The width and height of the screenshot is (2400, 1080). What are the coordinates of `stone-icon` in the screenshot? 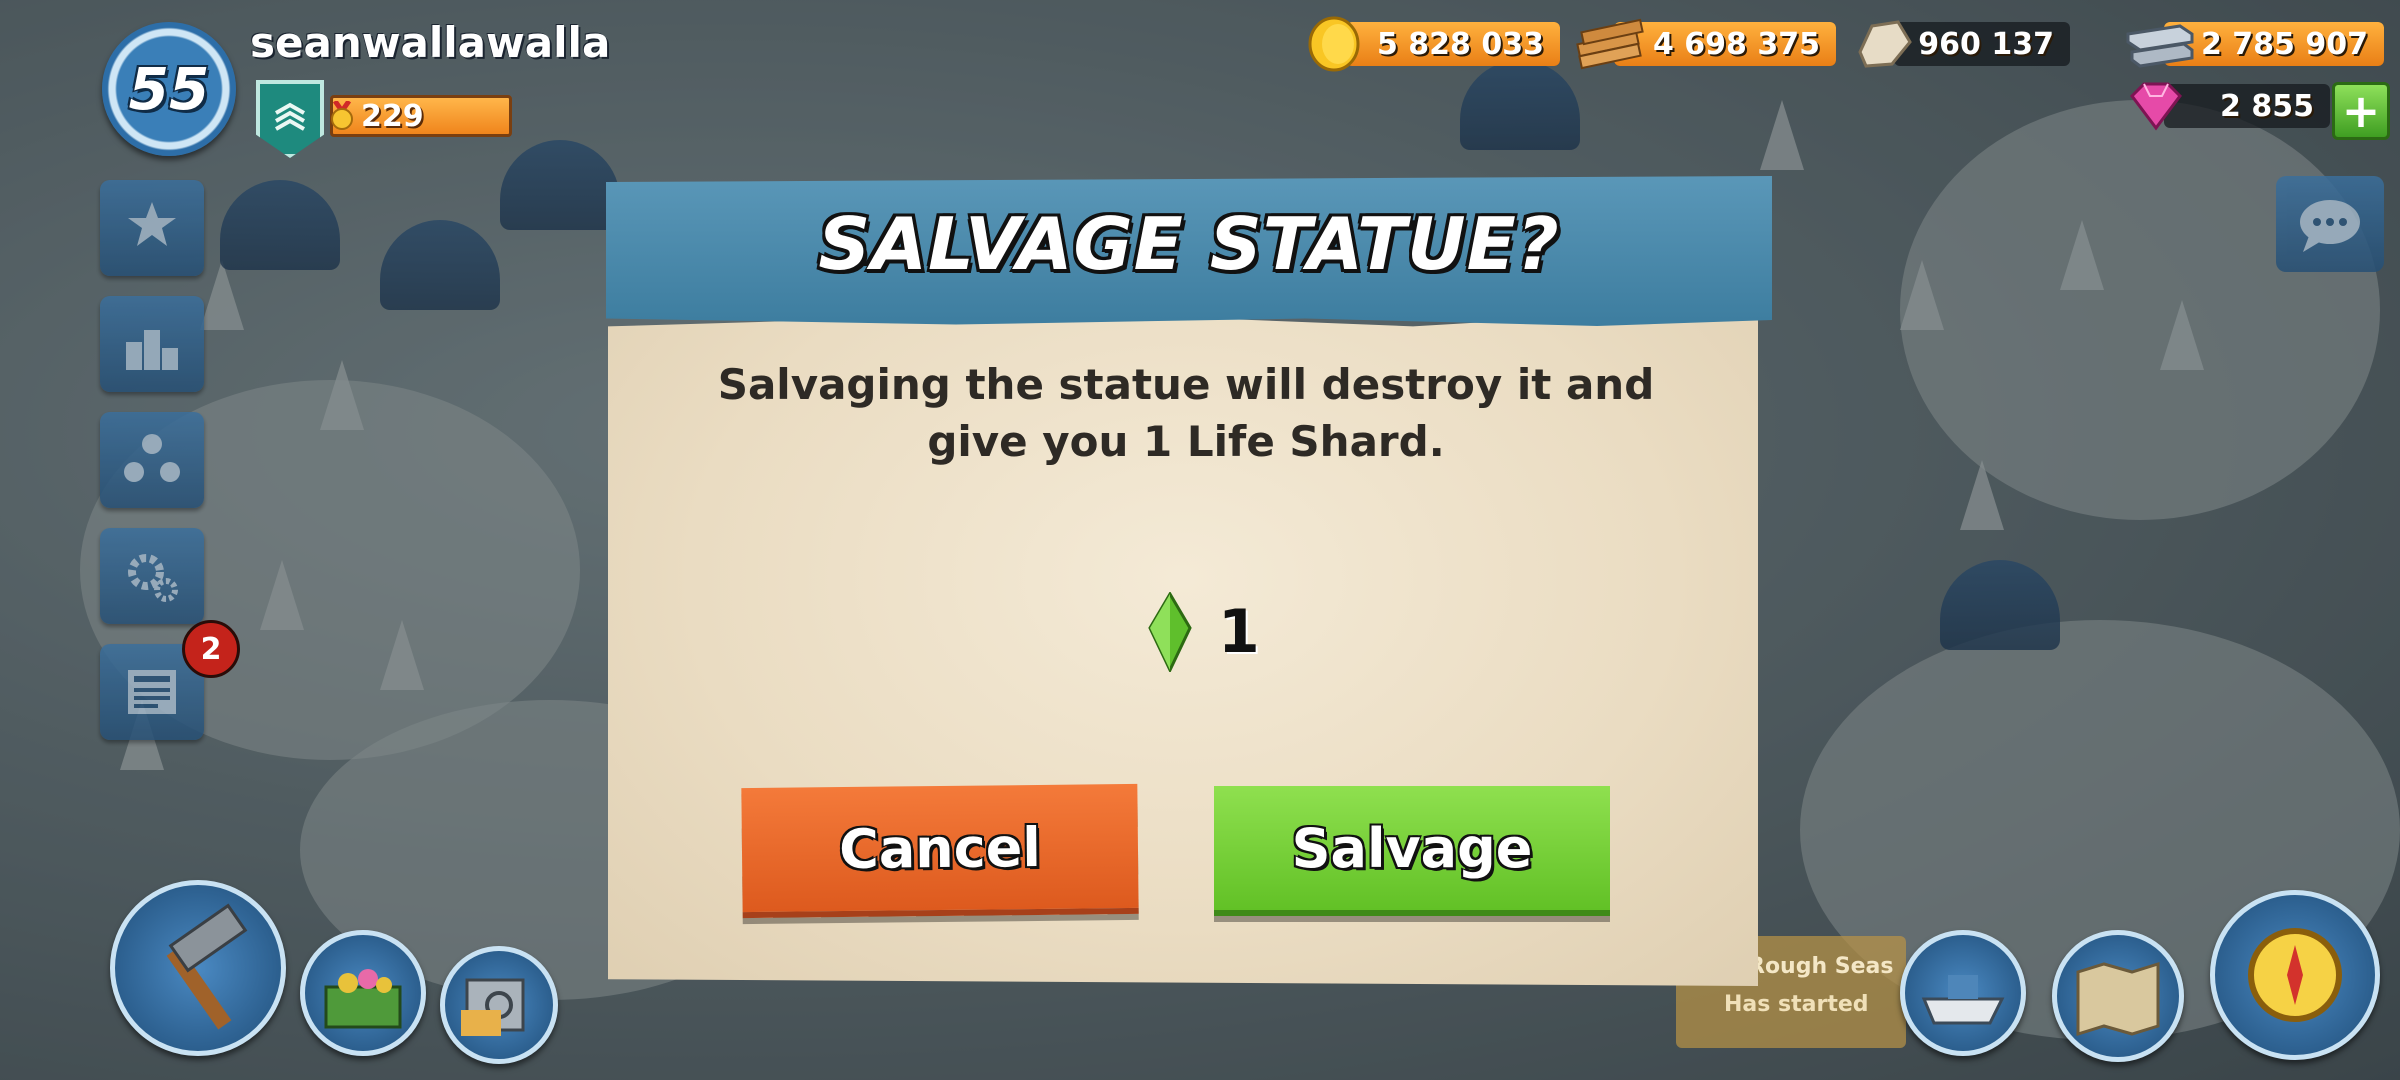 It's located at (1885, 44).